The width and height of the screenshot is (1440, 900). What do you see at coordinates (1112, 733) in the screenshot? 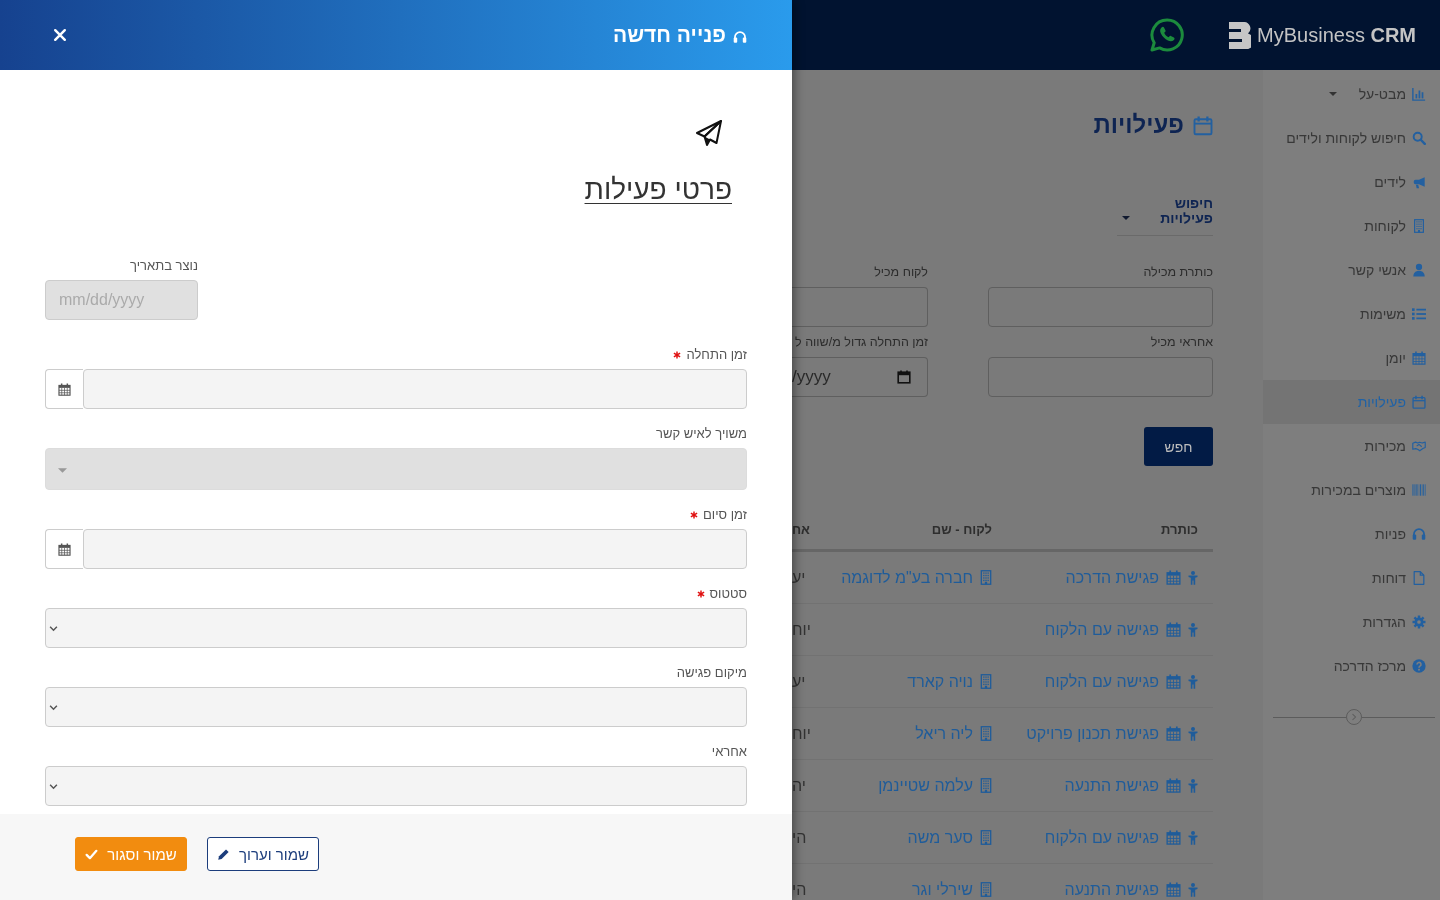
I see `activity-link: פגישת תכנון פרויקט` at bounding box center [1112, 733].